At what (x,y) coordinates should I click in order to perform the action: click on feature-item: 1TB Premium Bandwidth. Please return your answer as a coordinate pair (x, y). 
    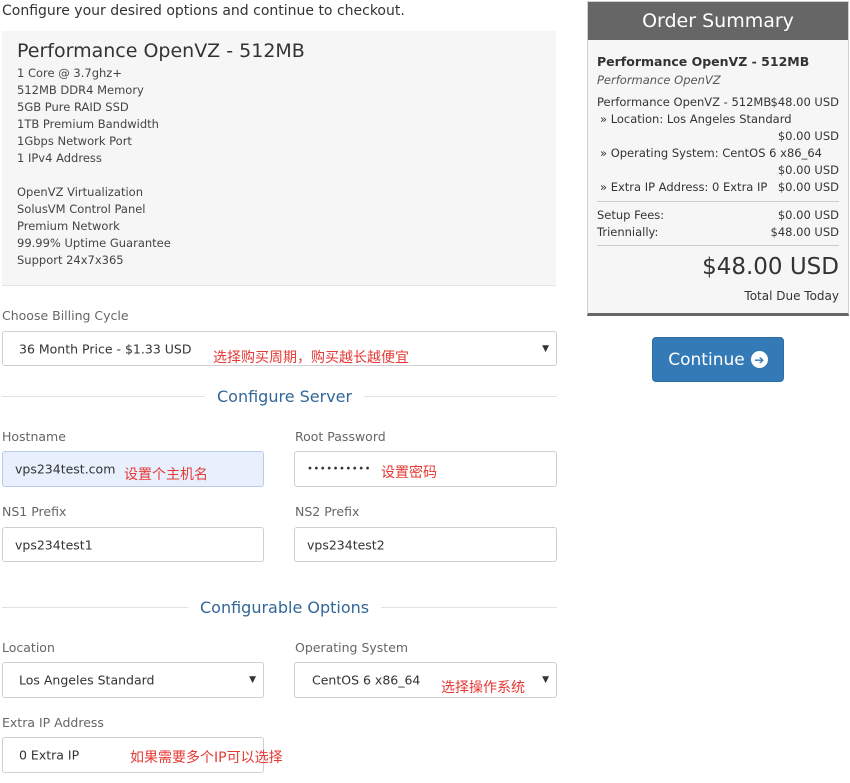
    Looking at the image, I should click on (88, 124).